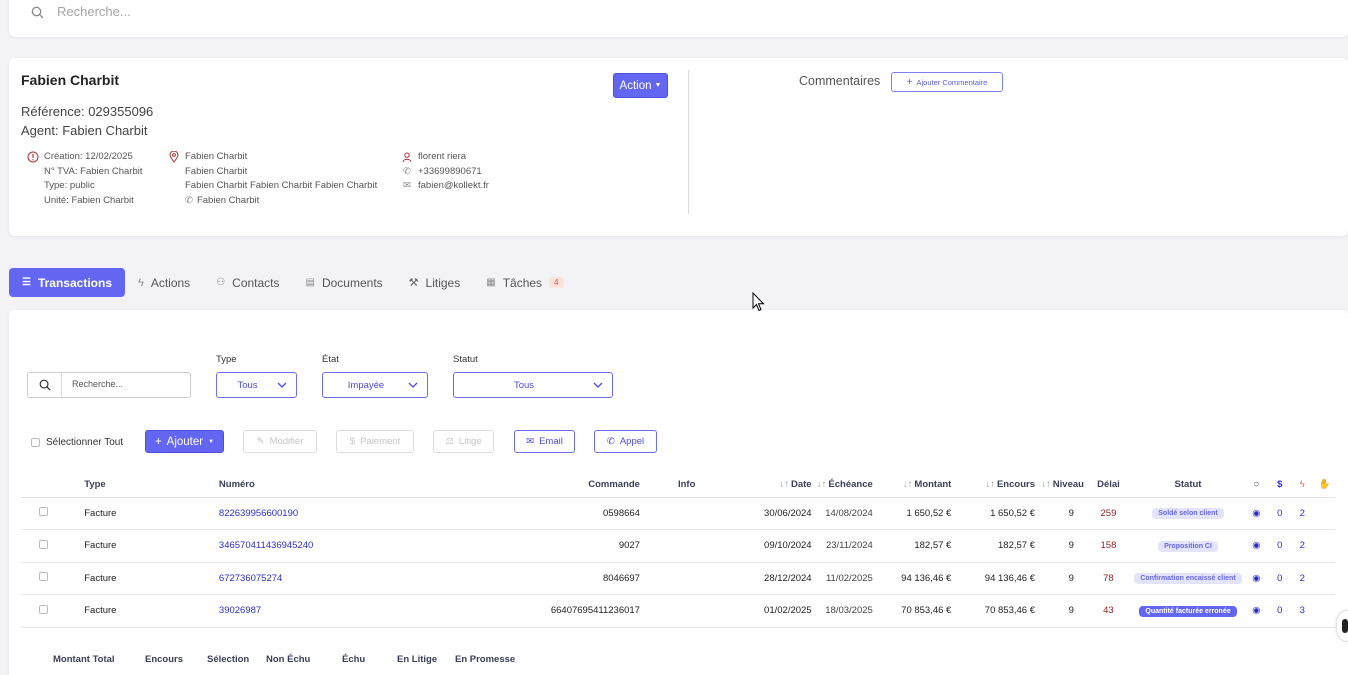  Describe the element at coordinates (93, 171) in the screenshot. I see `info-line: N° TVA: Fabien Charbit` at that location.